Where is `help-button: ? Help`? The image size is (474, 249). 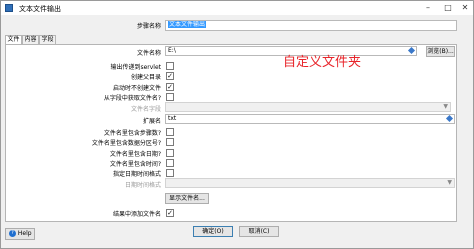
help-button: ? Help is located at coordinates (20, 234).